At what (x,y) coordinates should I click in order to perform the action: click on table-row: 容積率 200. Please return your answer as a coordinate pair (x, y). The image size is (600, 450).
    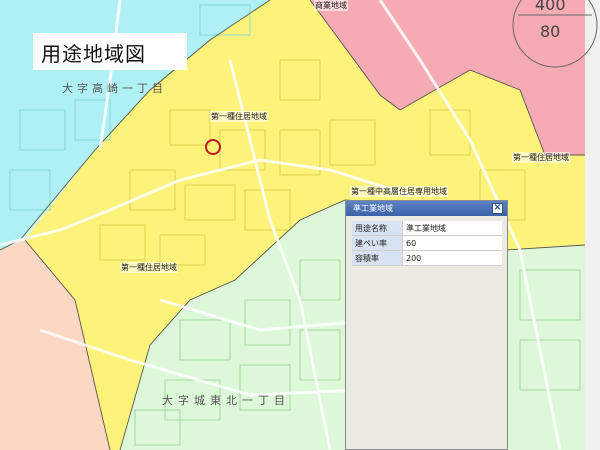
    Looking at the image, I should click on (427, 258).